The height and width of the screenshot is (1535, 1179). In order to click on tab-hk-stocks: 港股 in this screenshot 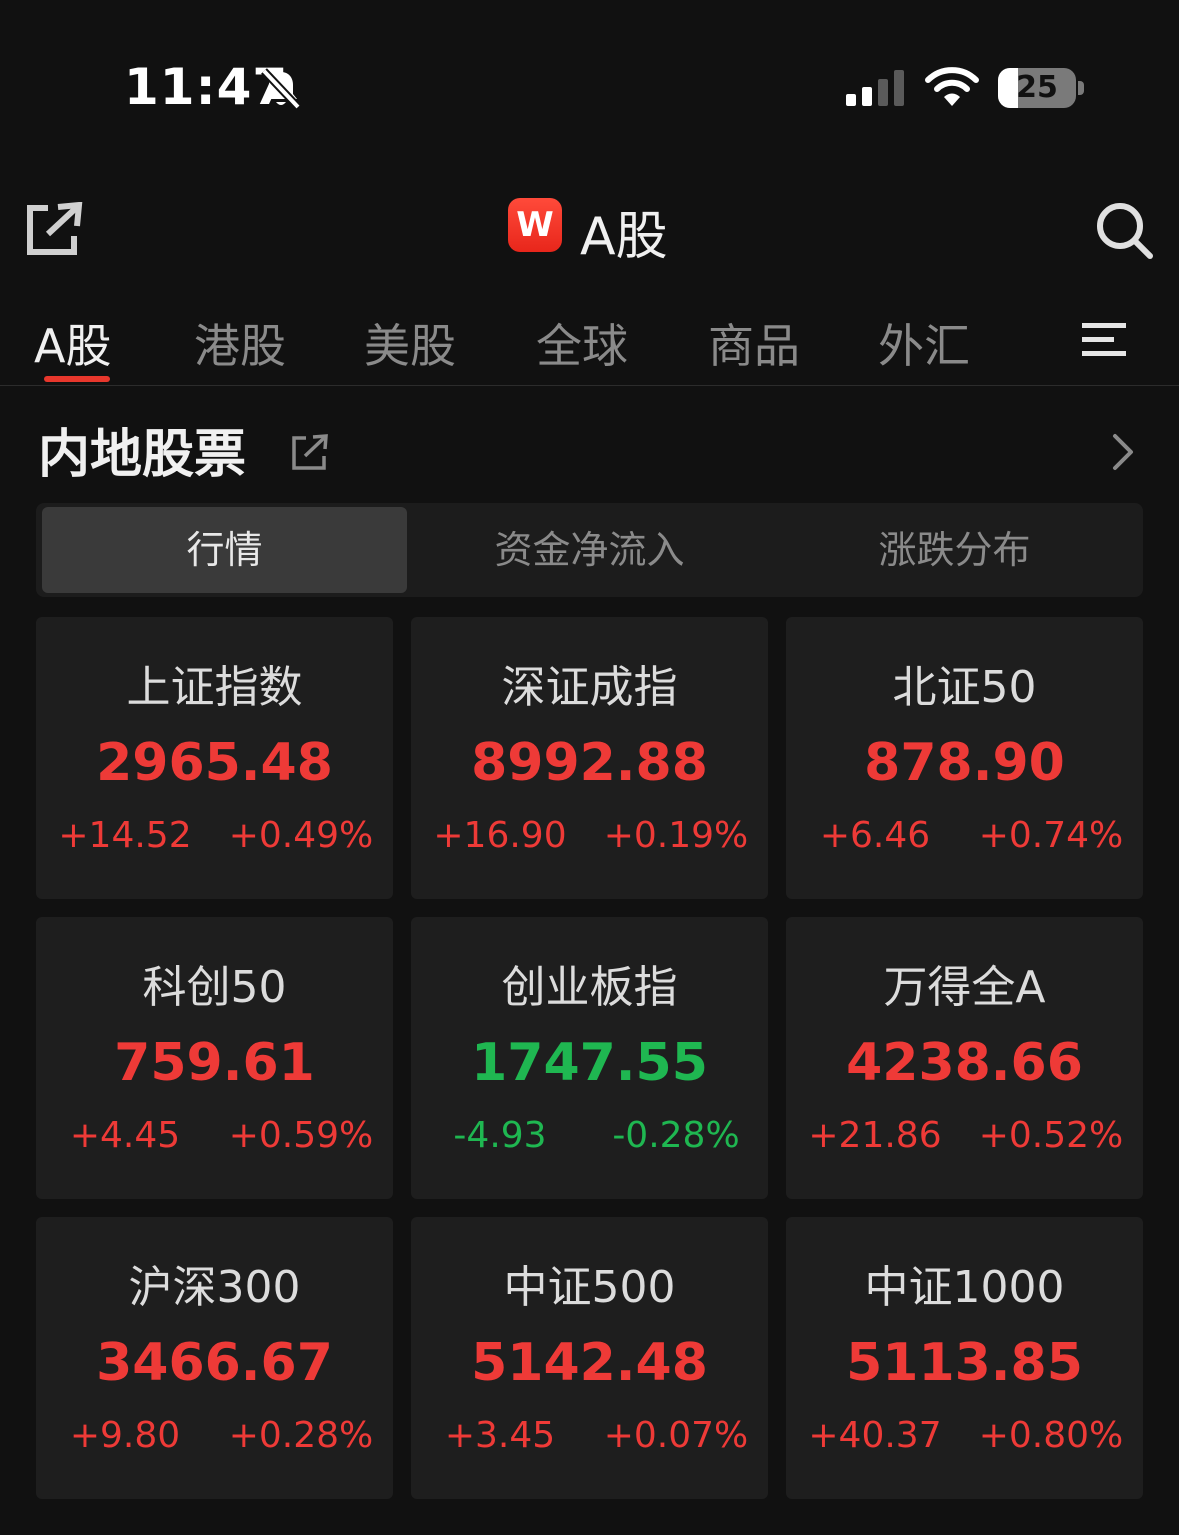, I will do `click(240, 343)`.